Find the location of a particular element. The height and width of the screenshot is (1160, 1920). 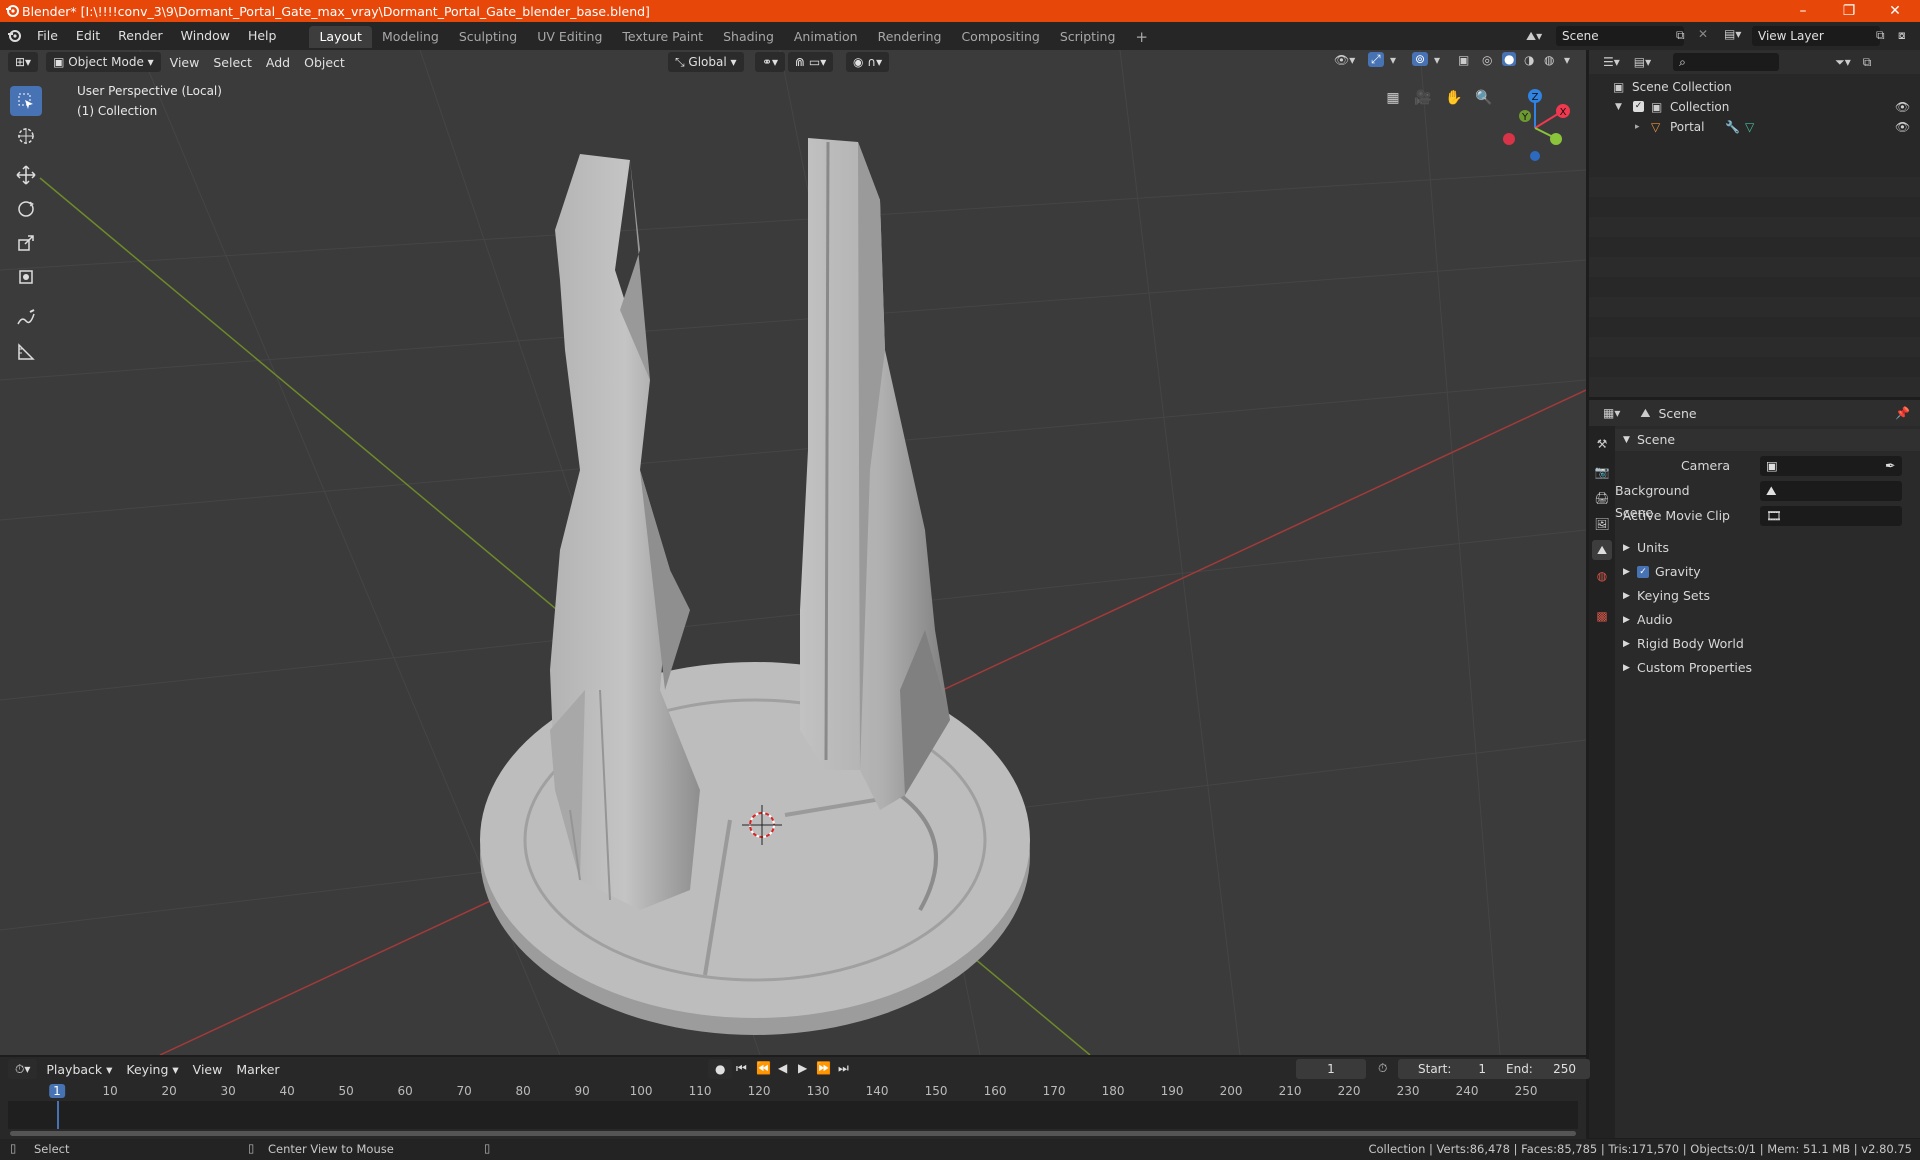

zoom-view-icon: 🔍 is located at coordinates (1484, 98).